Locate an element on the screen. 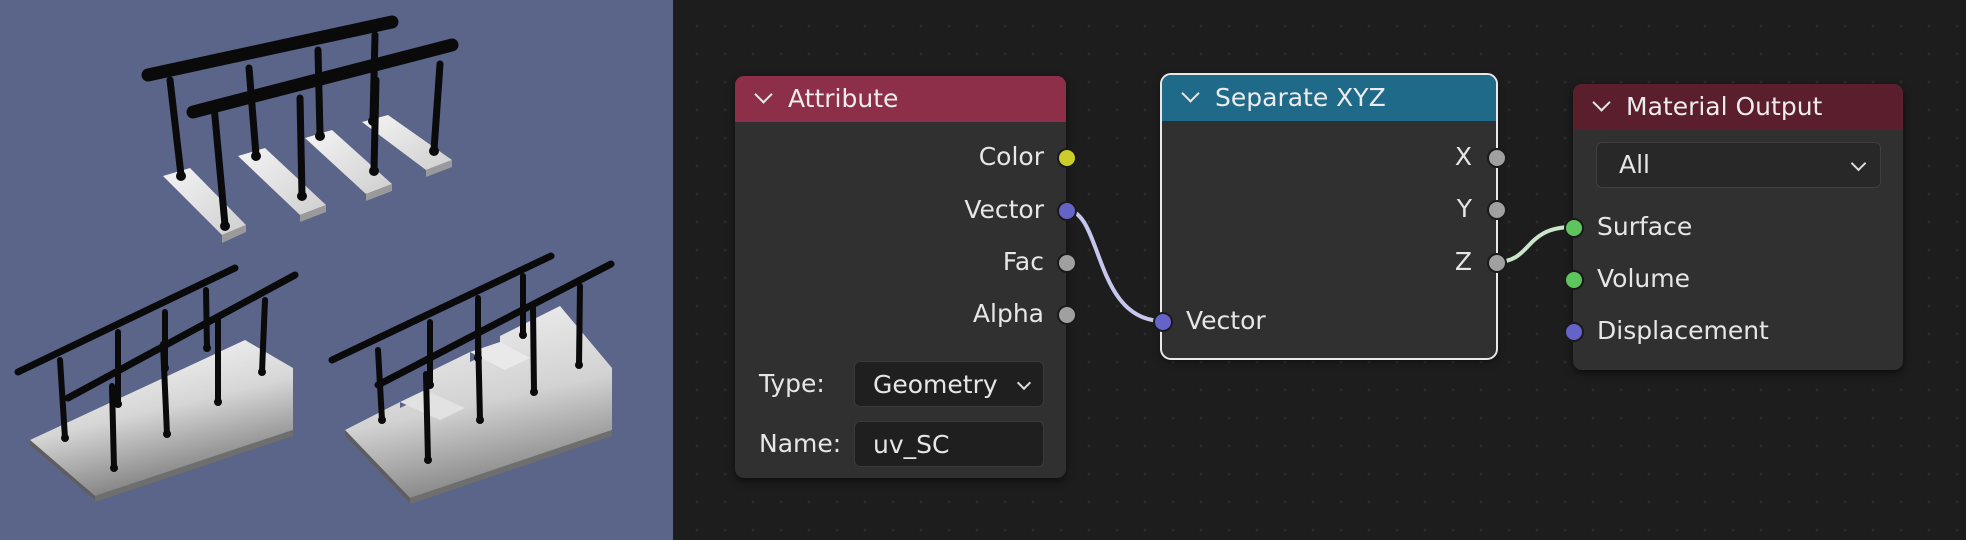 Image resolution: width=1966 pixels, height=540 pixels. attribute-node-header: Attribute is located at coordinates (900, 99).